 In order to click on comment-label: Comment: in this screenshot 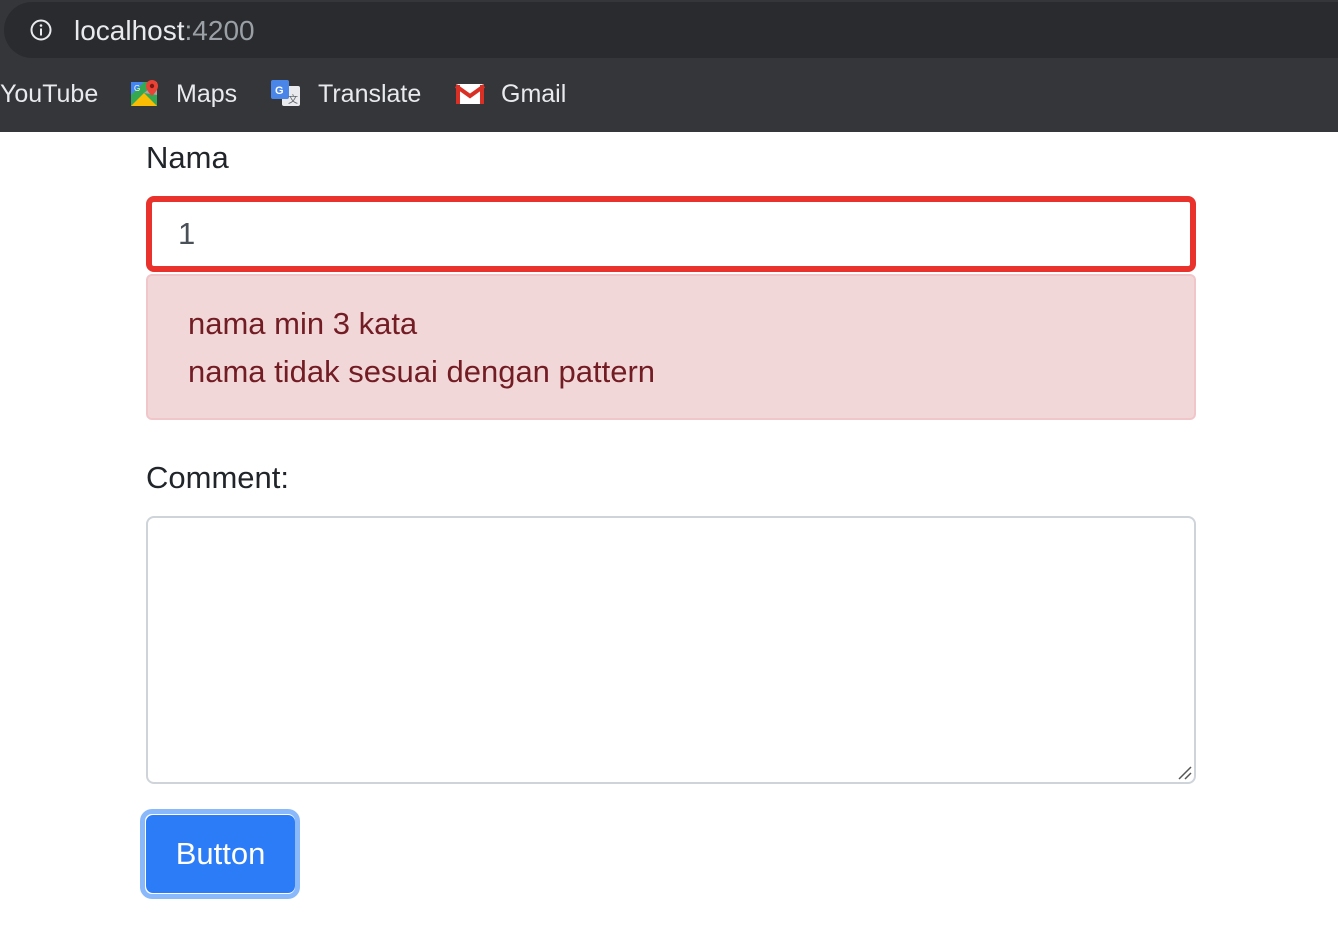, I will do `click(217, 477)`.